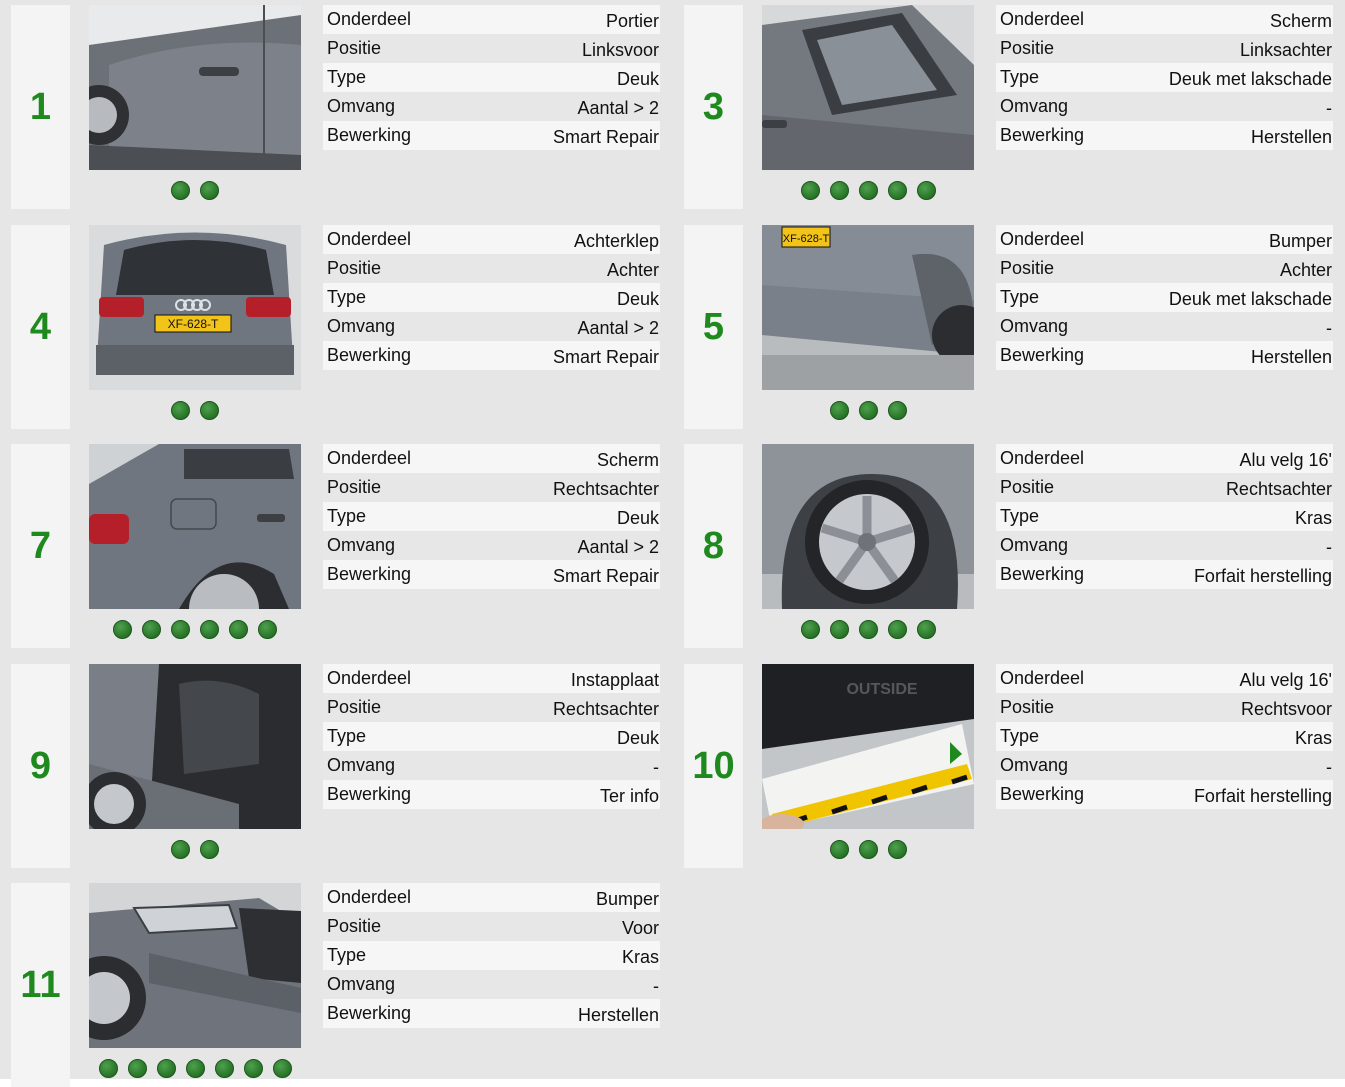 This screenshot has height=1087, width=1345. I want to click on tyre-sidewall-text: OUTSIDE, so click(881, 689).